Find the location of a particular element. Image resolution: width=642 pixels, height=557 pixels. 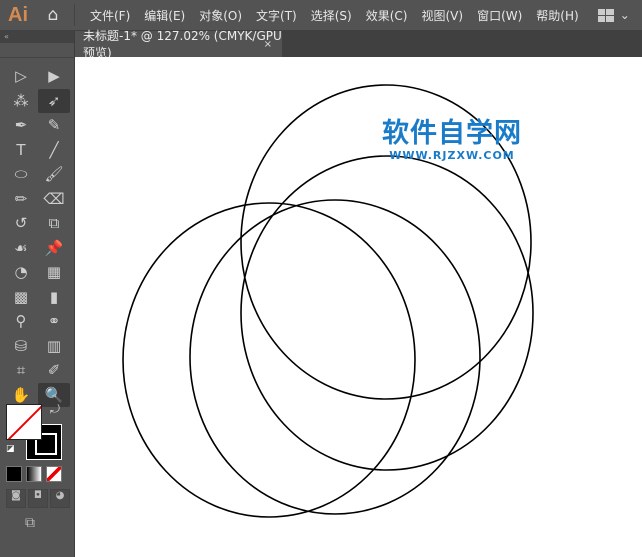

scale-tool: ⧉ is located at coordinates (54, 223).